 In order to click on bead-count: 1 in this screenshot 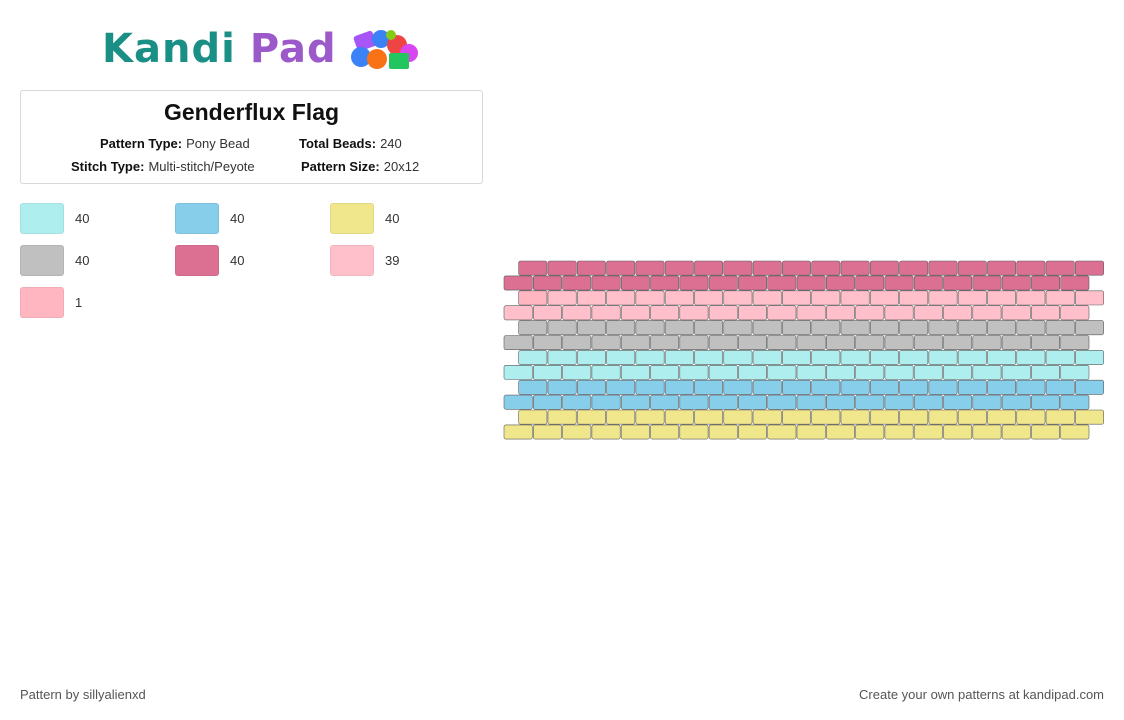, I will do `click(79, 302)`.